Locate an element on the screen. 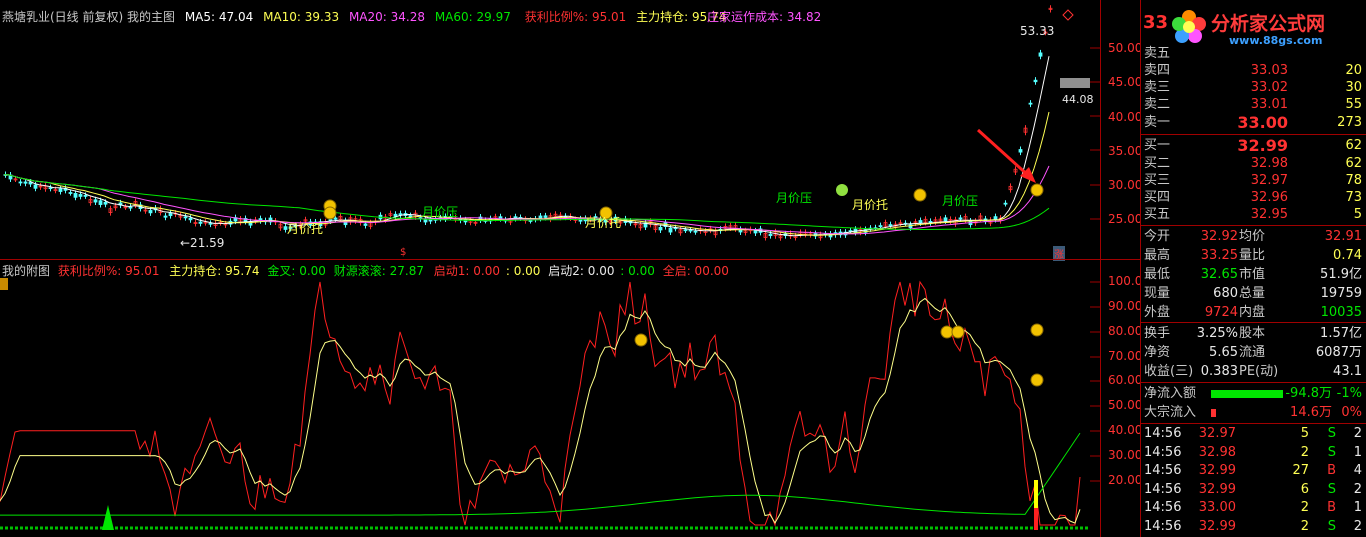 Image resolution: width=1366 pixels, height=537 pixels. bid-label: 买一 is located at coordinates (1157, 145).